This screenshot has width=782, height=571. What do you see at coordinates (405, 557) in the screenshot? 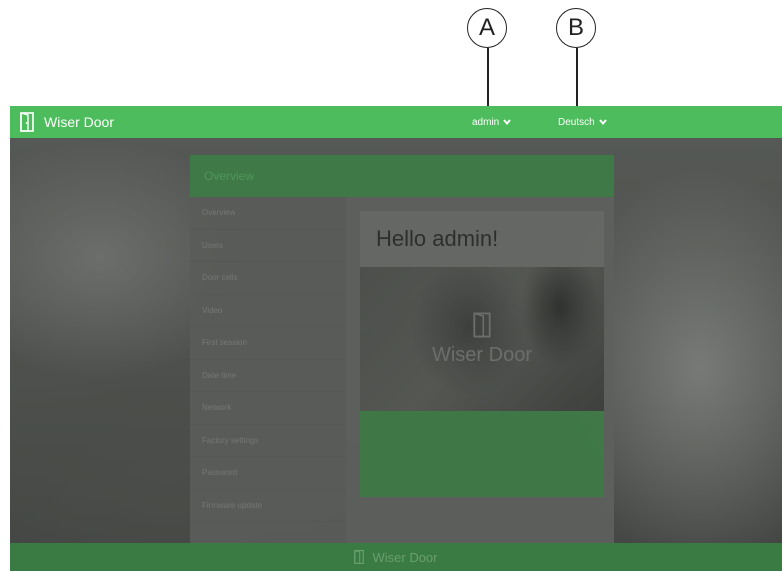
I see `footer-brand: Wiser Door` at bounding box center [405, 557].